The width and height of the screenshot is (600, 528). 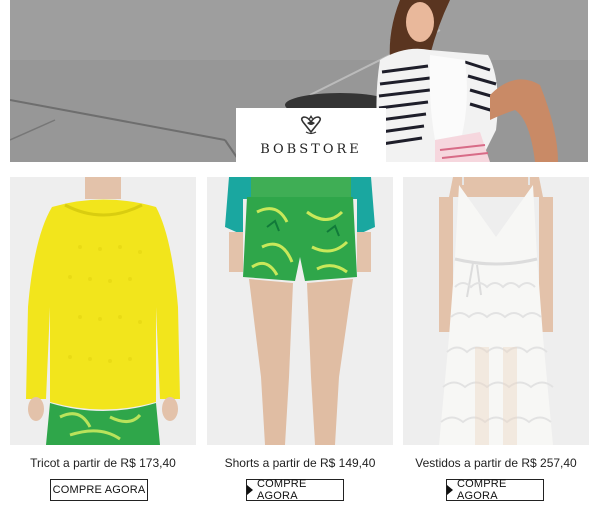 I want to click on buy-button-tricot: COMPRE AGORA, so click(x=99, y=490).